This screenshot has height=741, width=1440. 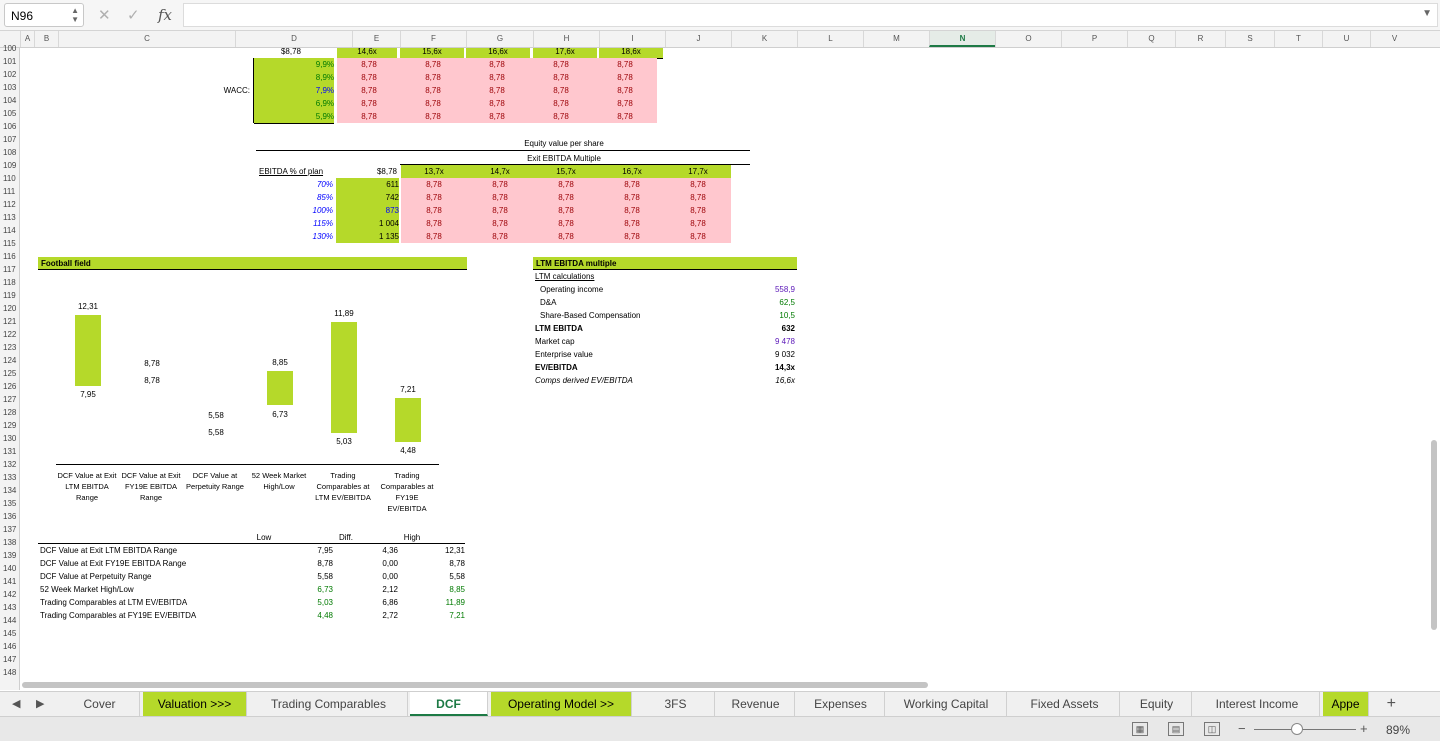 I want to click on tab-working-capital: Working Capital, so click(x=946, y=704).